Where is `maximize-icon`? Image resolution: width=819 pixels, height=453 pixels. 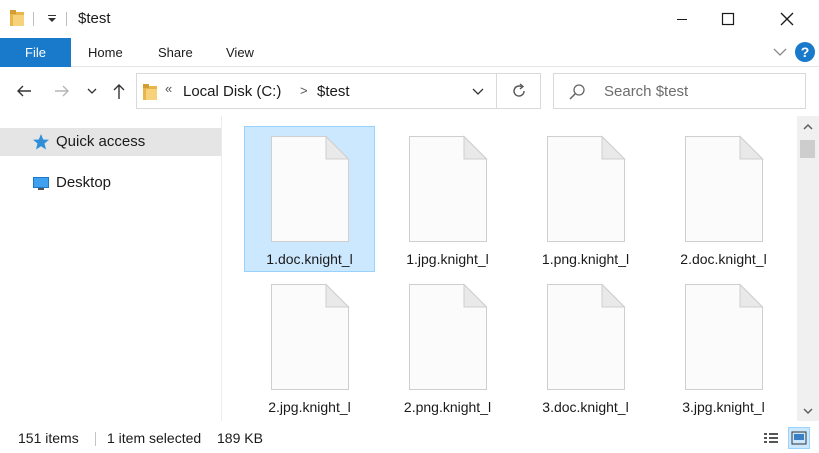 maximize-icon is located at coordinates (728, 19).